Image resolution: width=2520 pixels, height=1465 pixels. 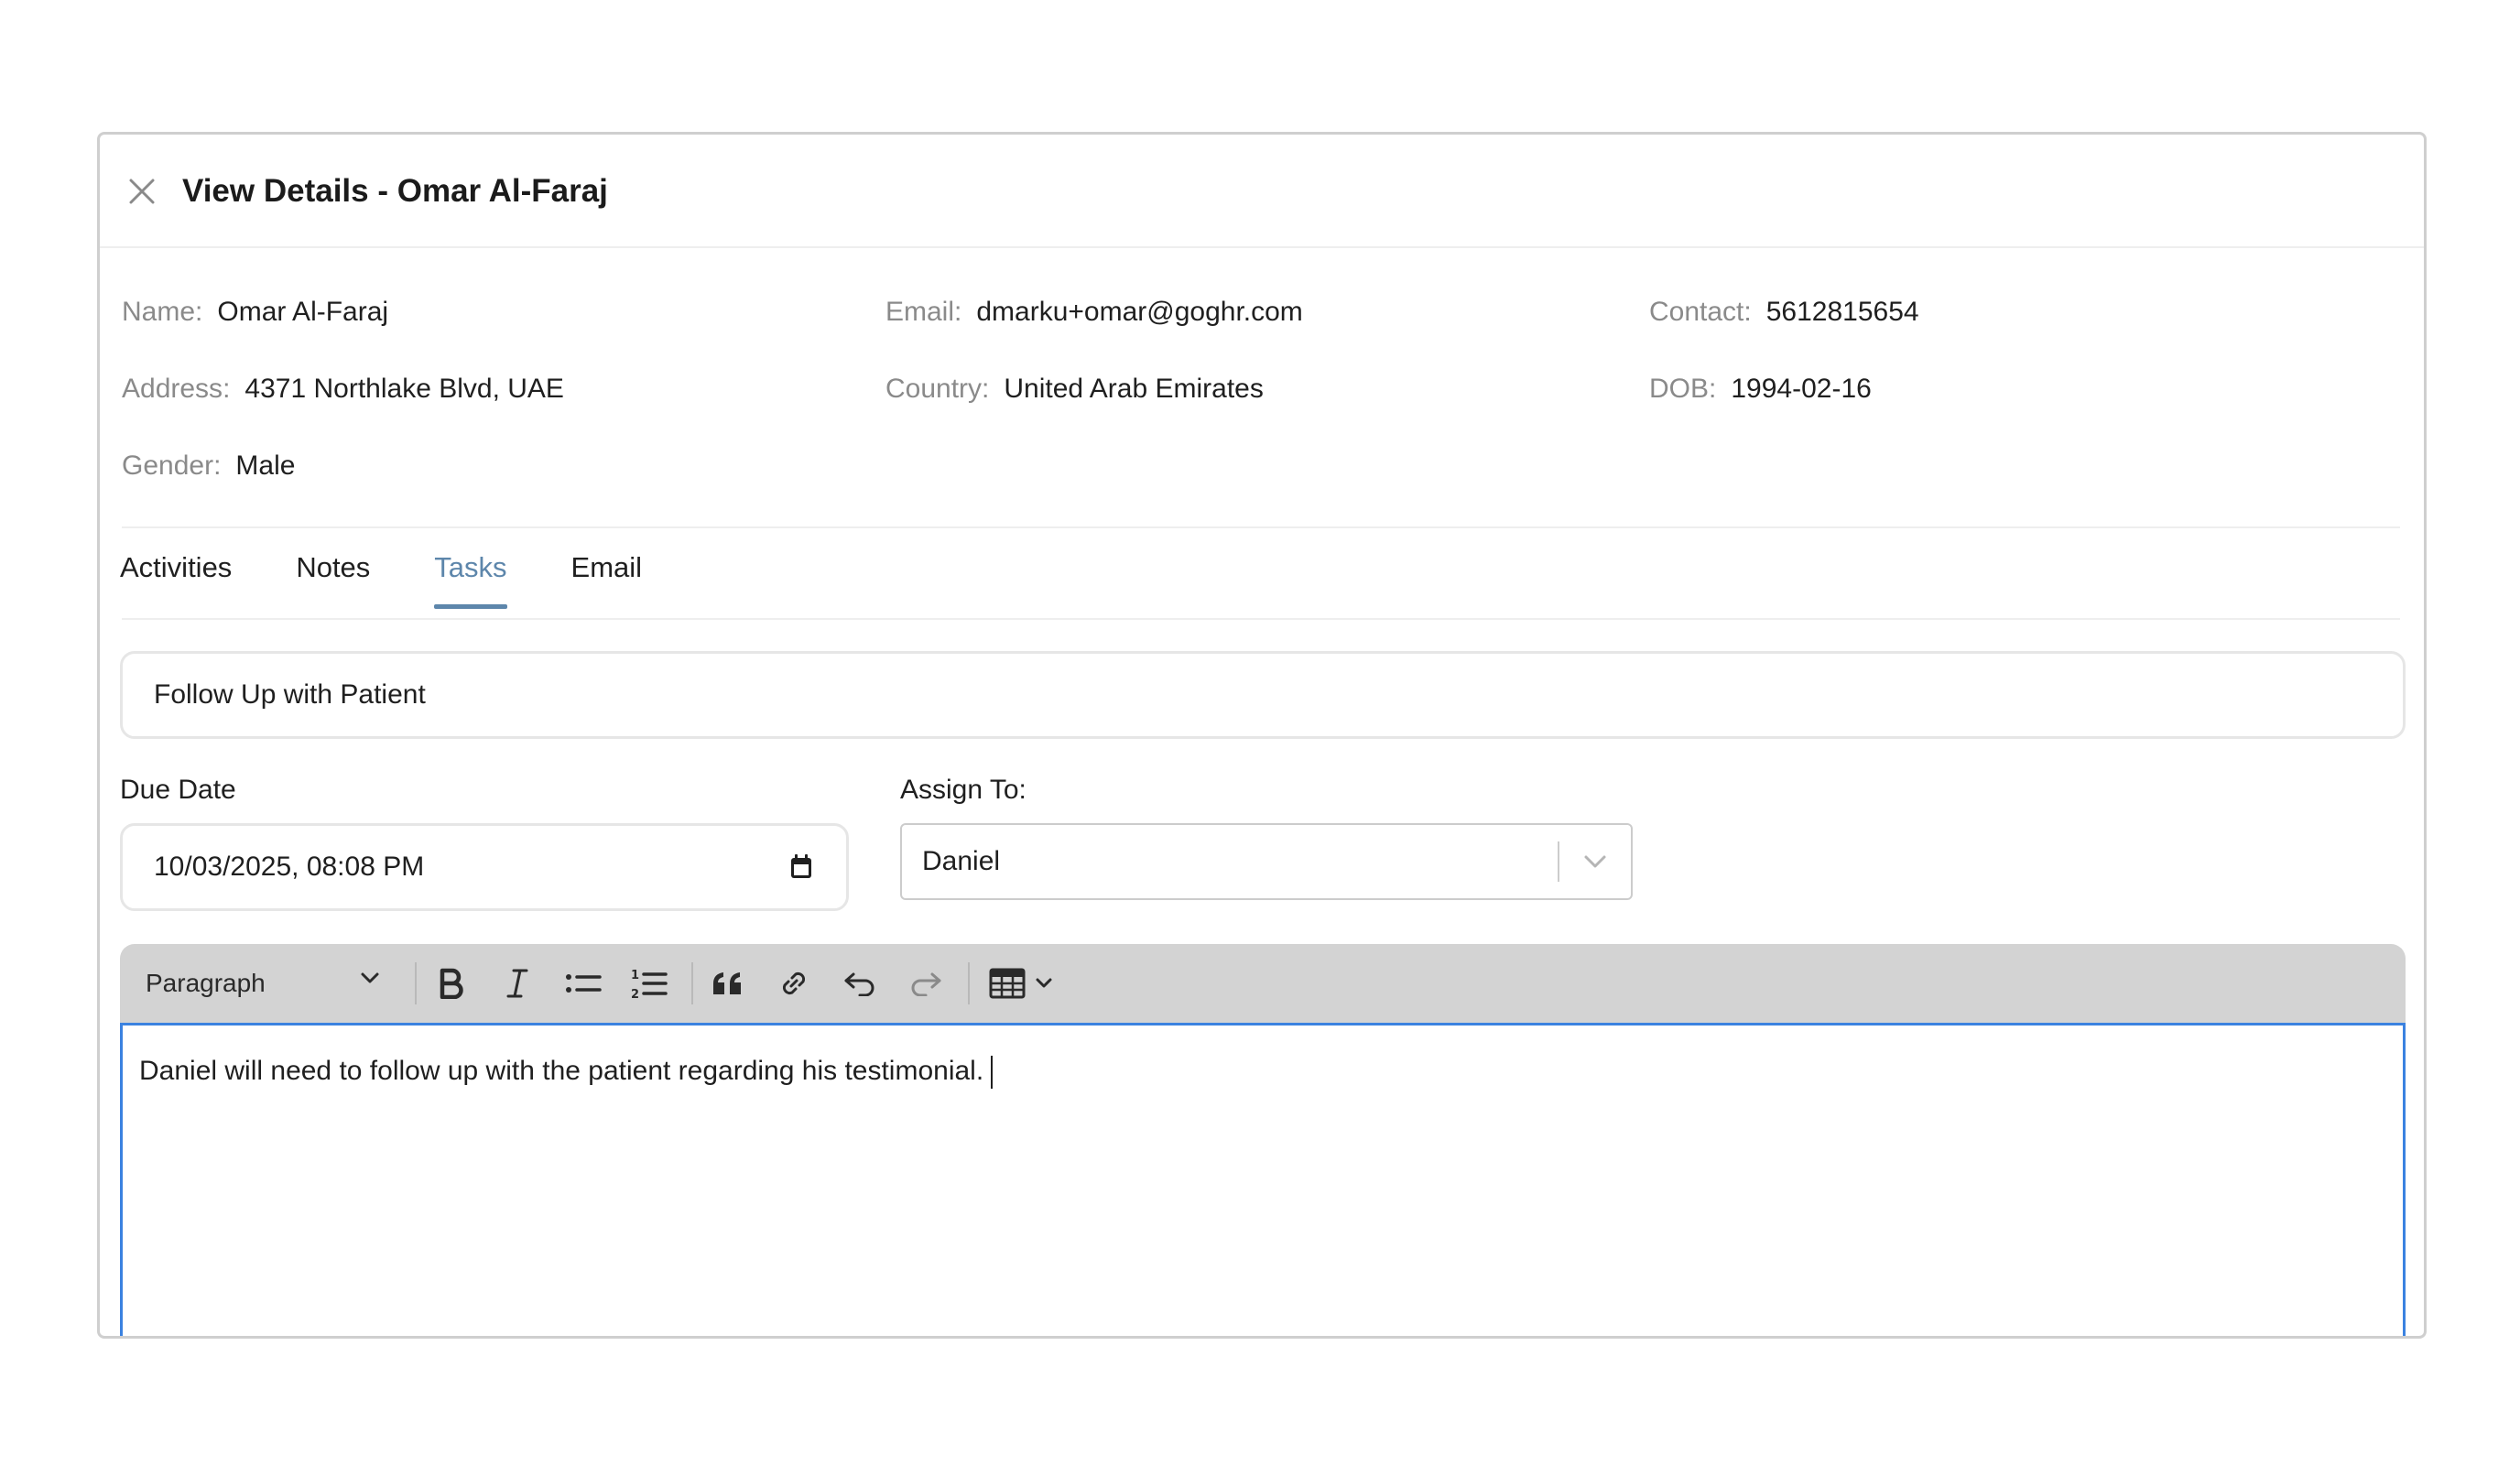 What do you see at coordinates (1679, 389) in the screenshot?
I see `detail-dob-label: DOB` at bounding box center [1679, 389].